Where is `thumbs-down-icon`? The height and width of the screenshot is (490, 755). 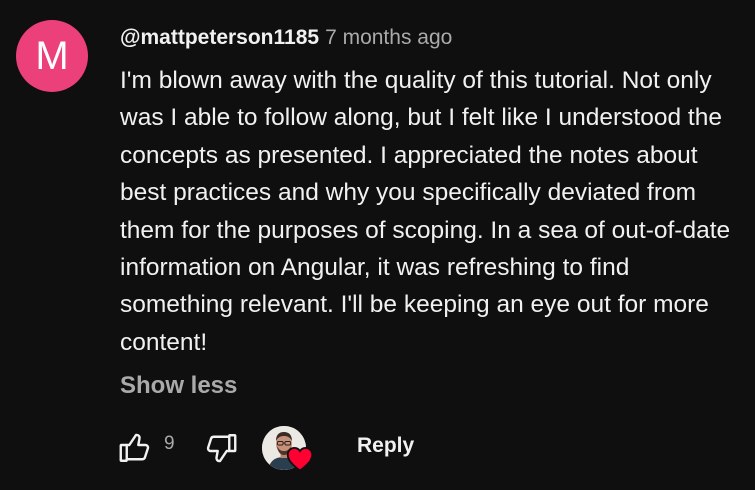
thumbs-down-icon is located at coordinates (221, 448).